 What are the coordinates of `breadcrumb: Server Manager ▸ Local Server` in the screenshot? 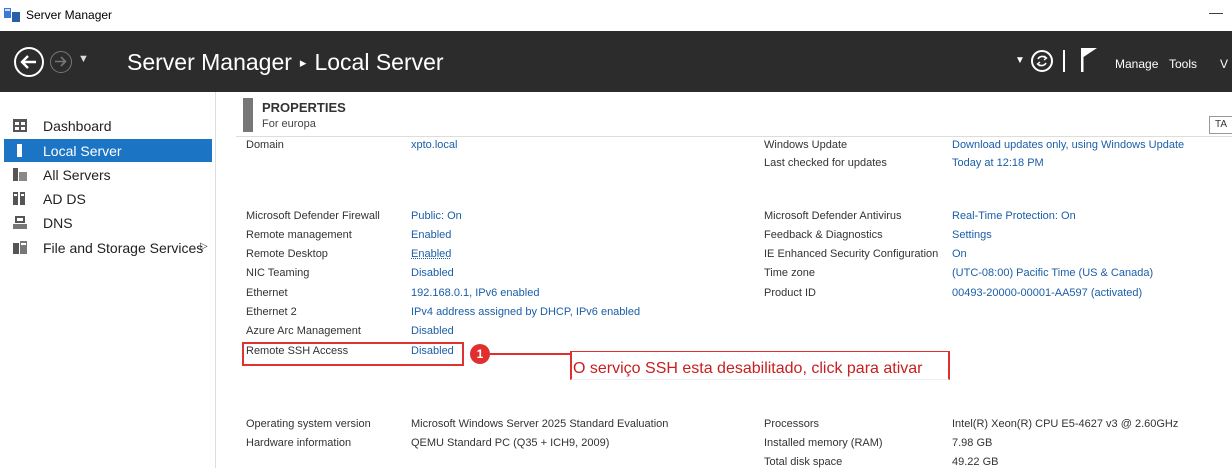 It's located at (285, 62).